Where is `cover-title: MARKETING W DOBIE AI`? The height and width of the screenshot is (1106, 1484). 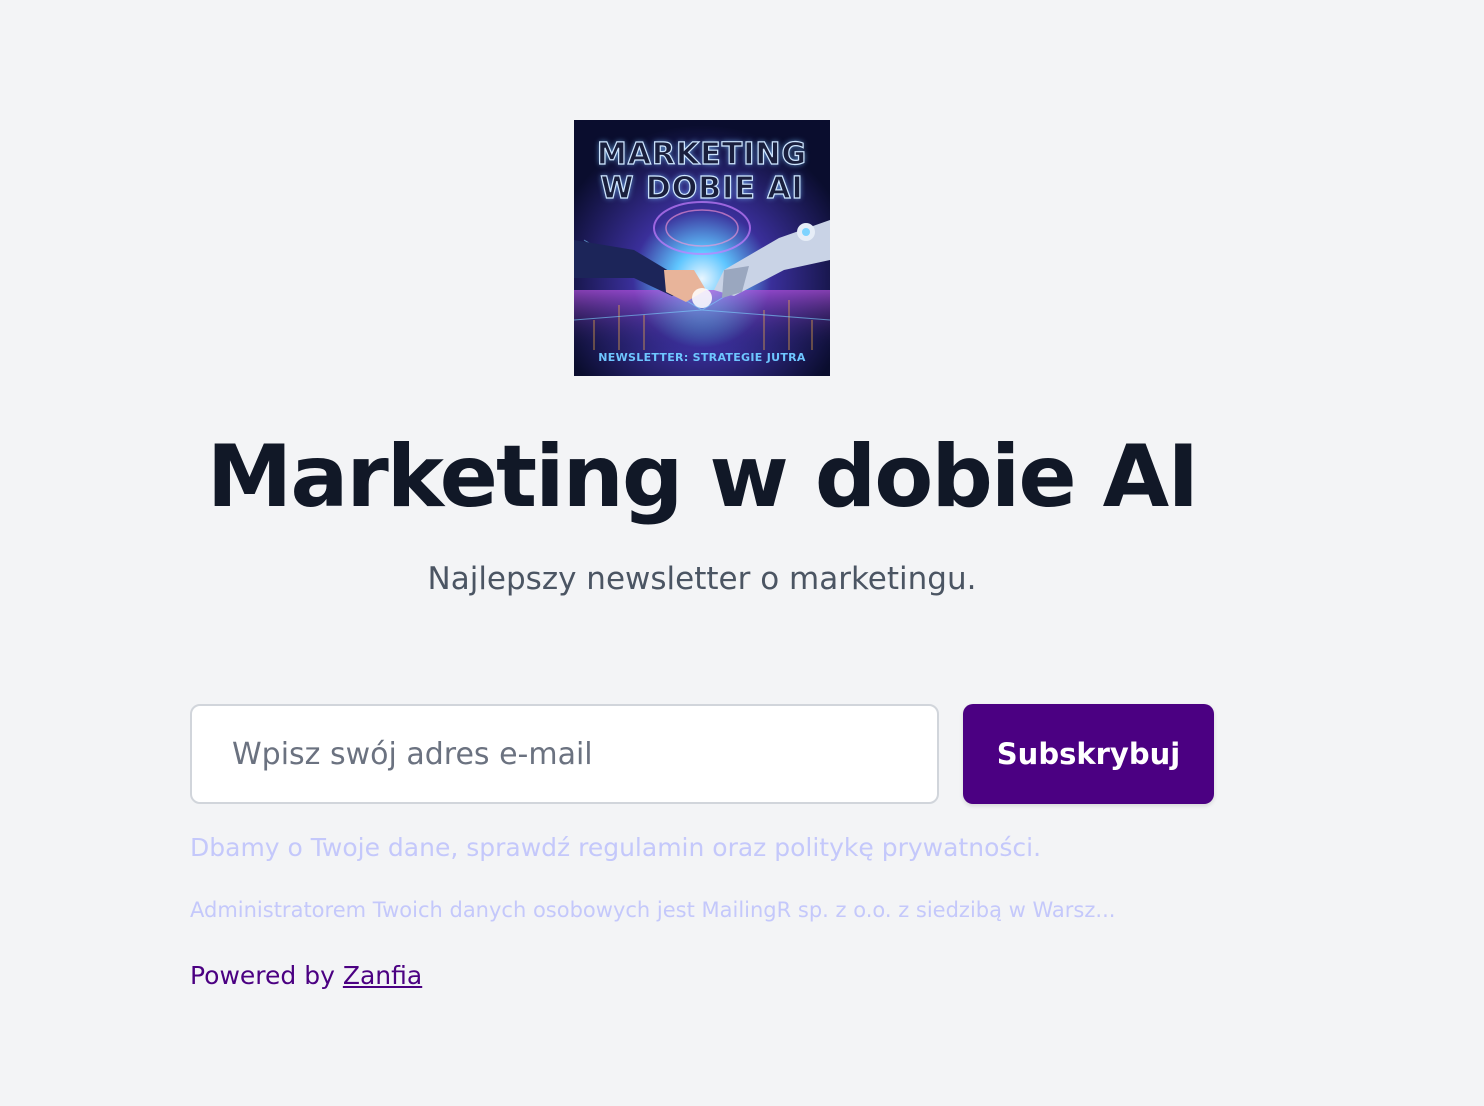 cover-title: MARKETING W DOBIE AI is located at coordinates (702, 171).